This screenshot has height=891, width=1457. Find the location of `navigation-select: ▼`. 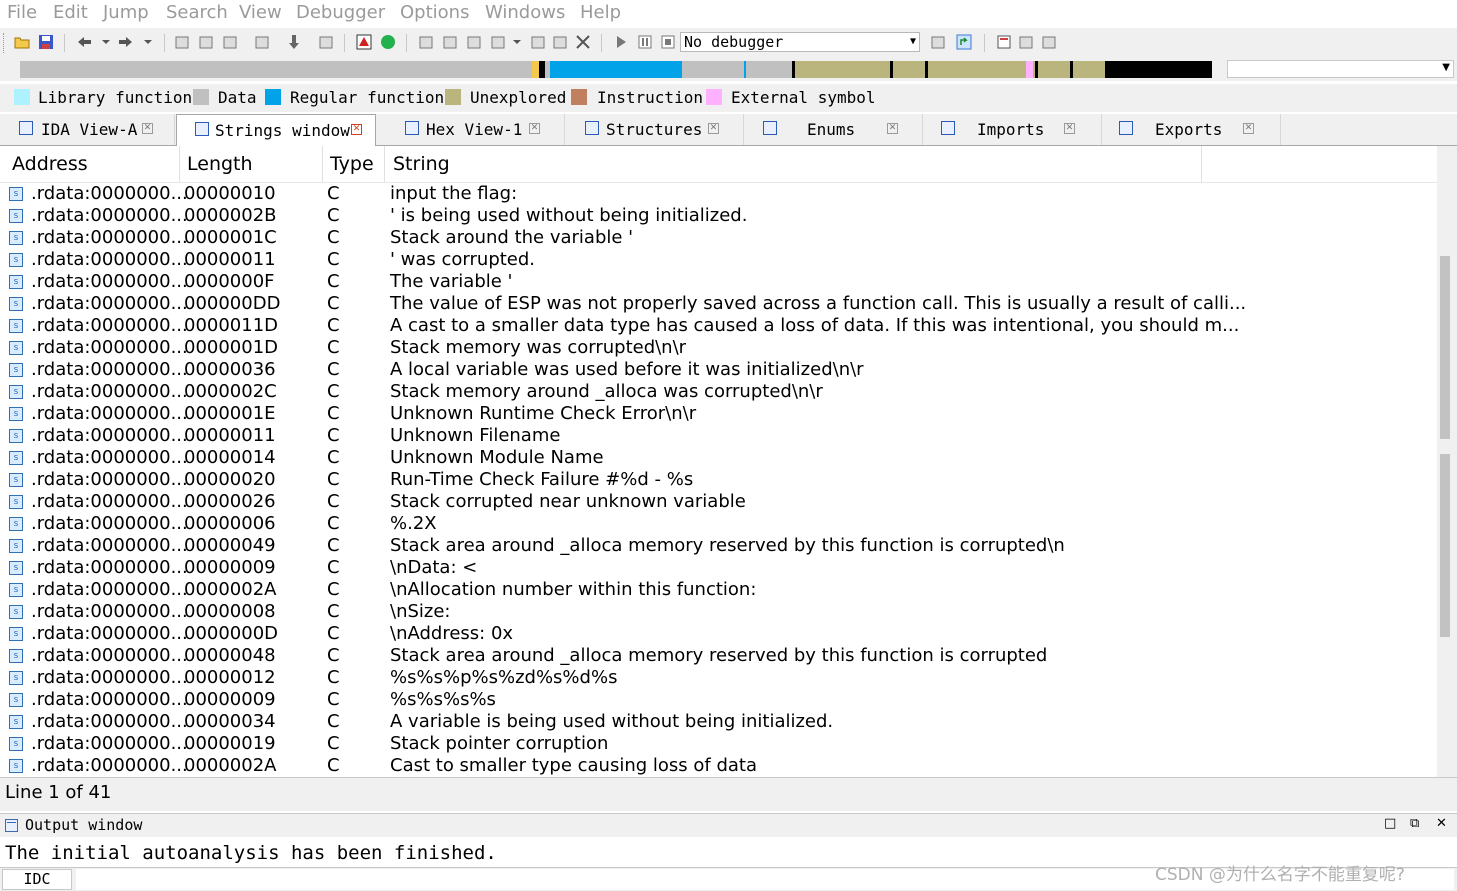

navigation-select: ▼ is located at coordinates (1340, 69).